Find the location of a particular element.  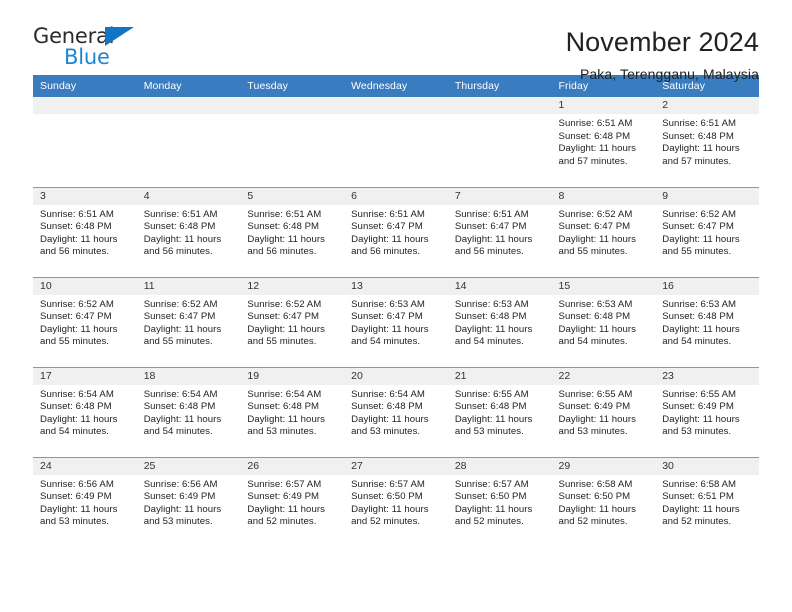

day-number: 2 is located at coordinates (707, 105).